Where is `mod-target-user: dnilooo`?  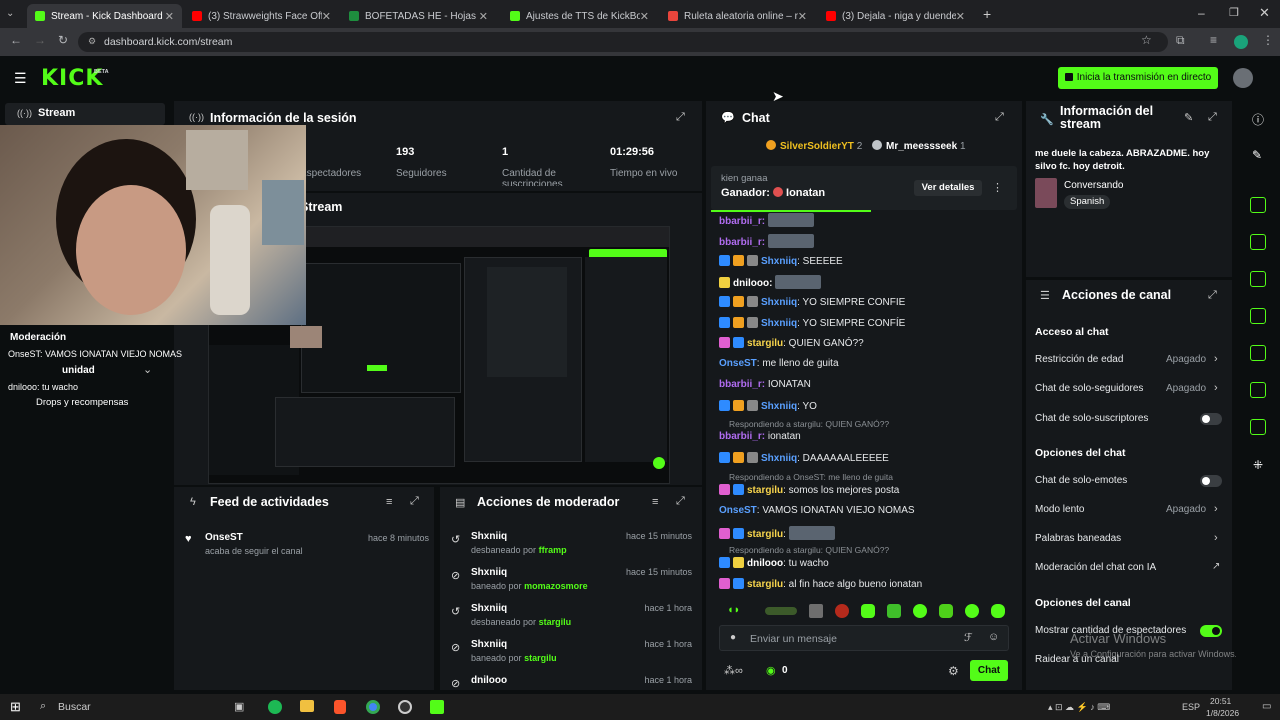
mod-target-user: dnilooo is located at coordinates (489, 680).